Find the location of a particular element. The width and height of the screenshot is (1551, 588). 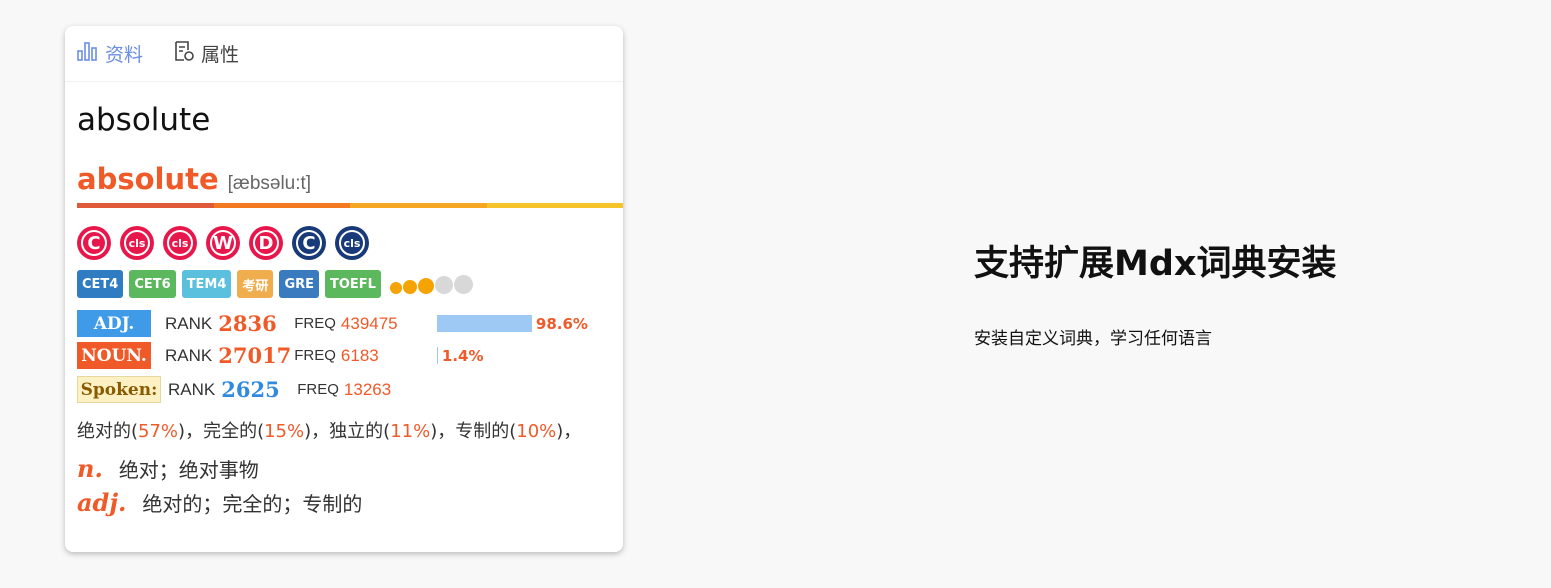

exam-tag: TOEFL is located at coordinates (353, 284).